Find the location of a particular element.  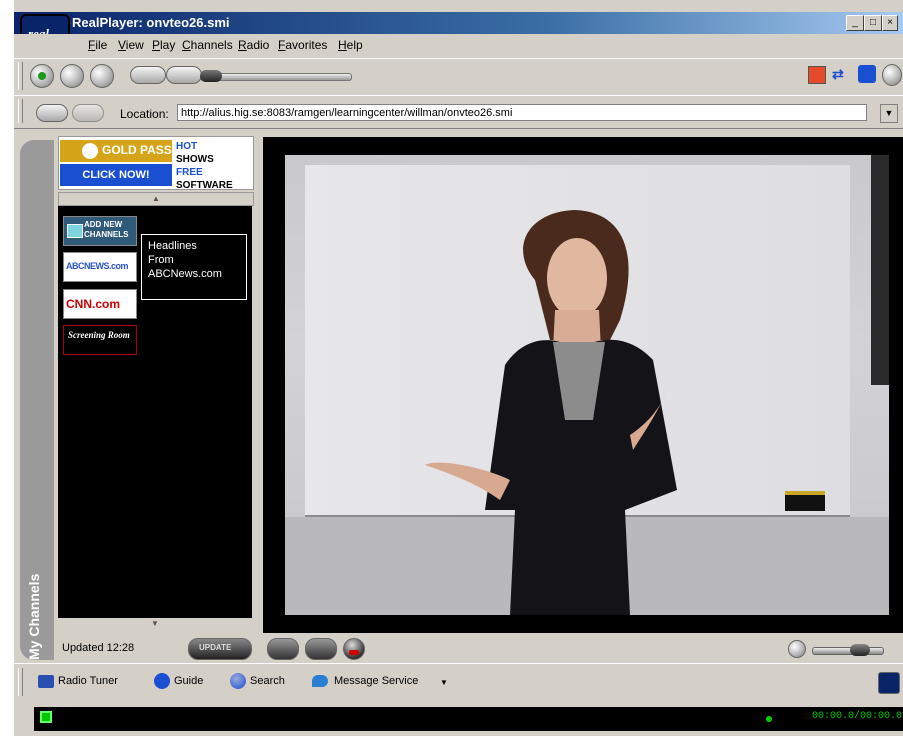

bottom-toolbar-grip is located at coordinates (20, 682).